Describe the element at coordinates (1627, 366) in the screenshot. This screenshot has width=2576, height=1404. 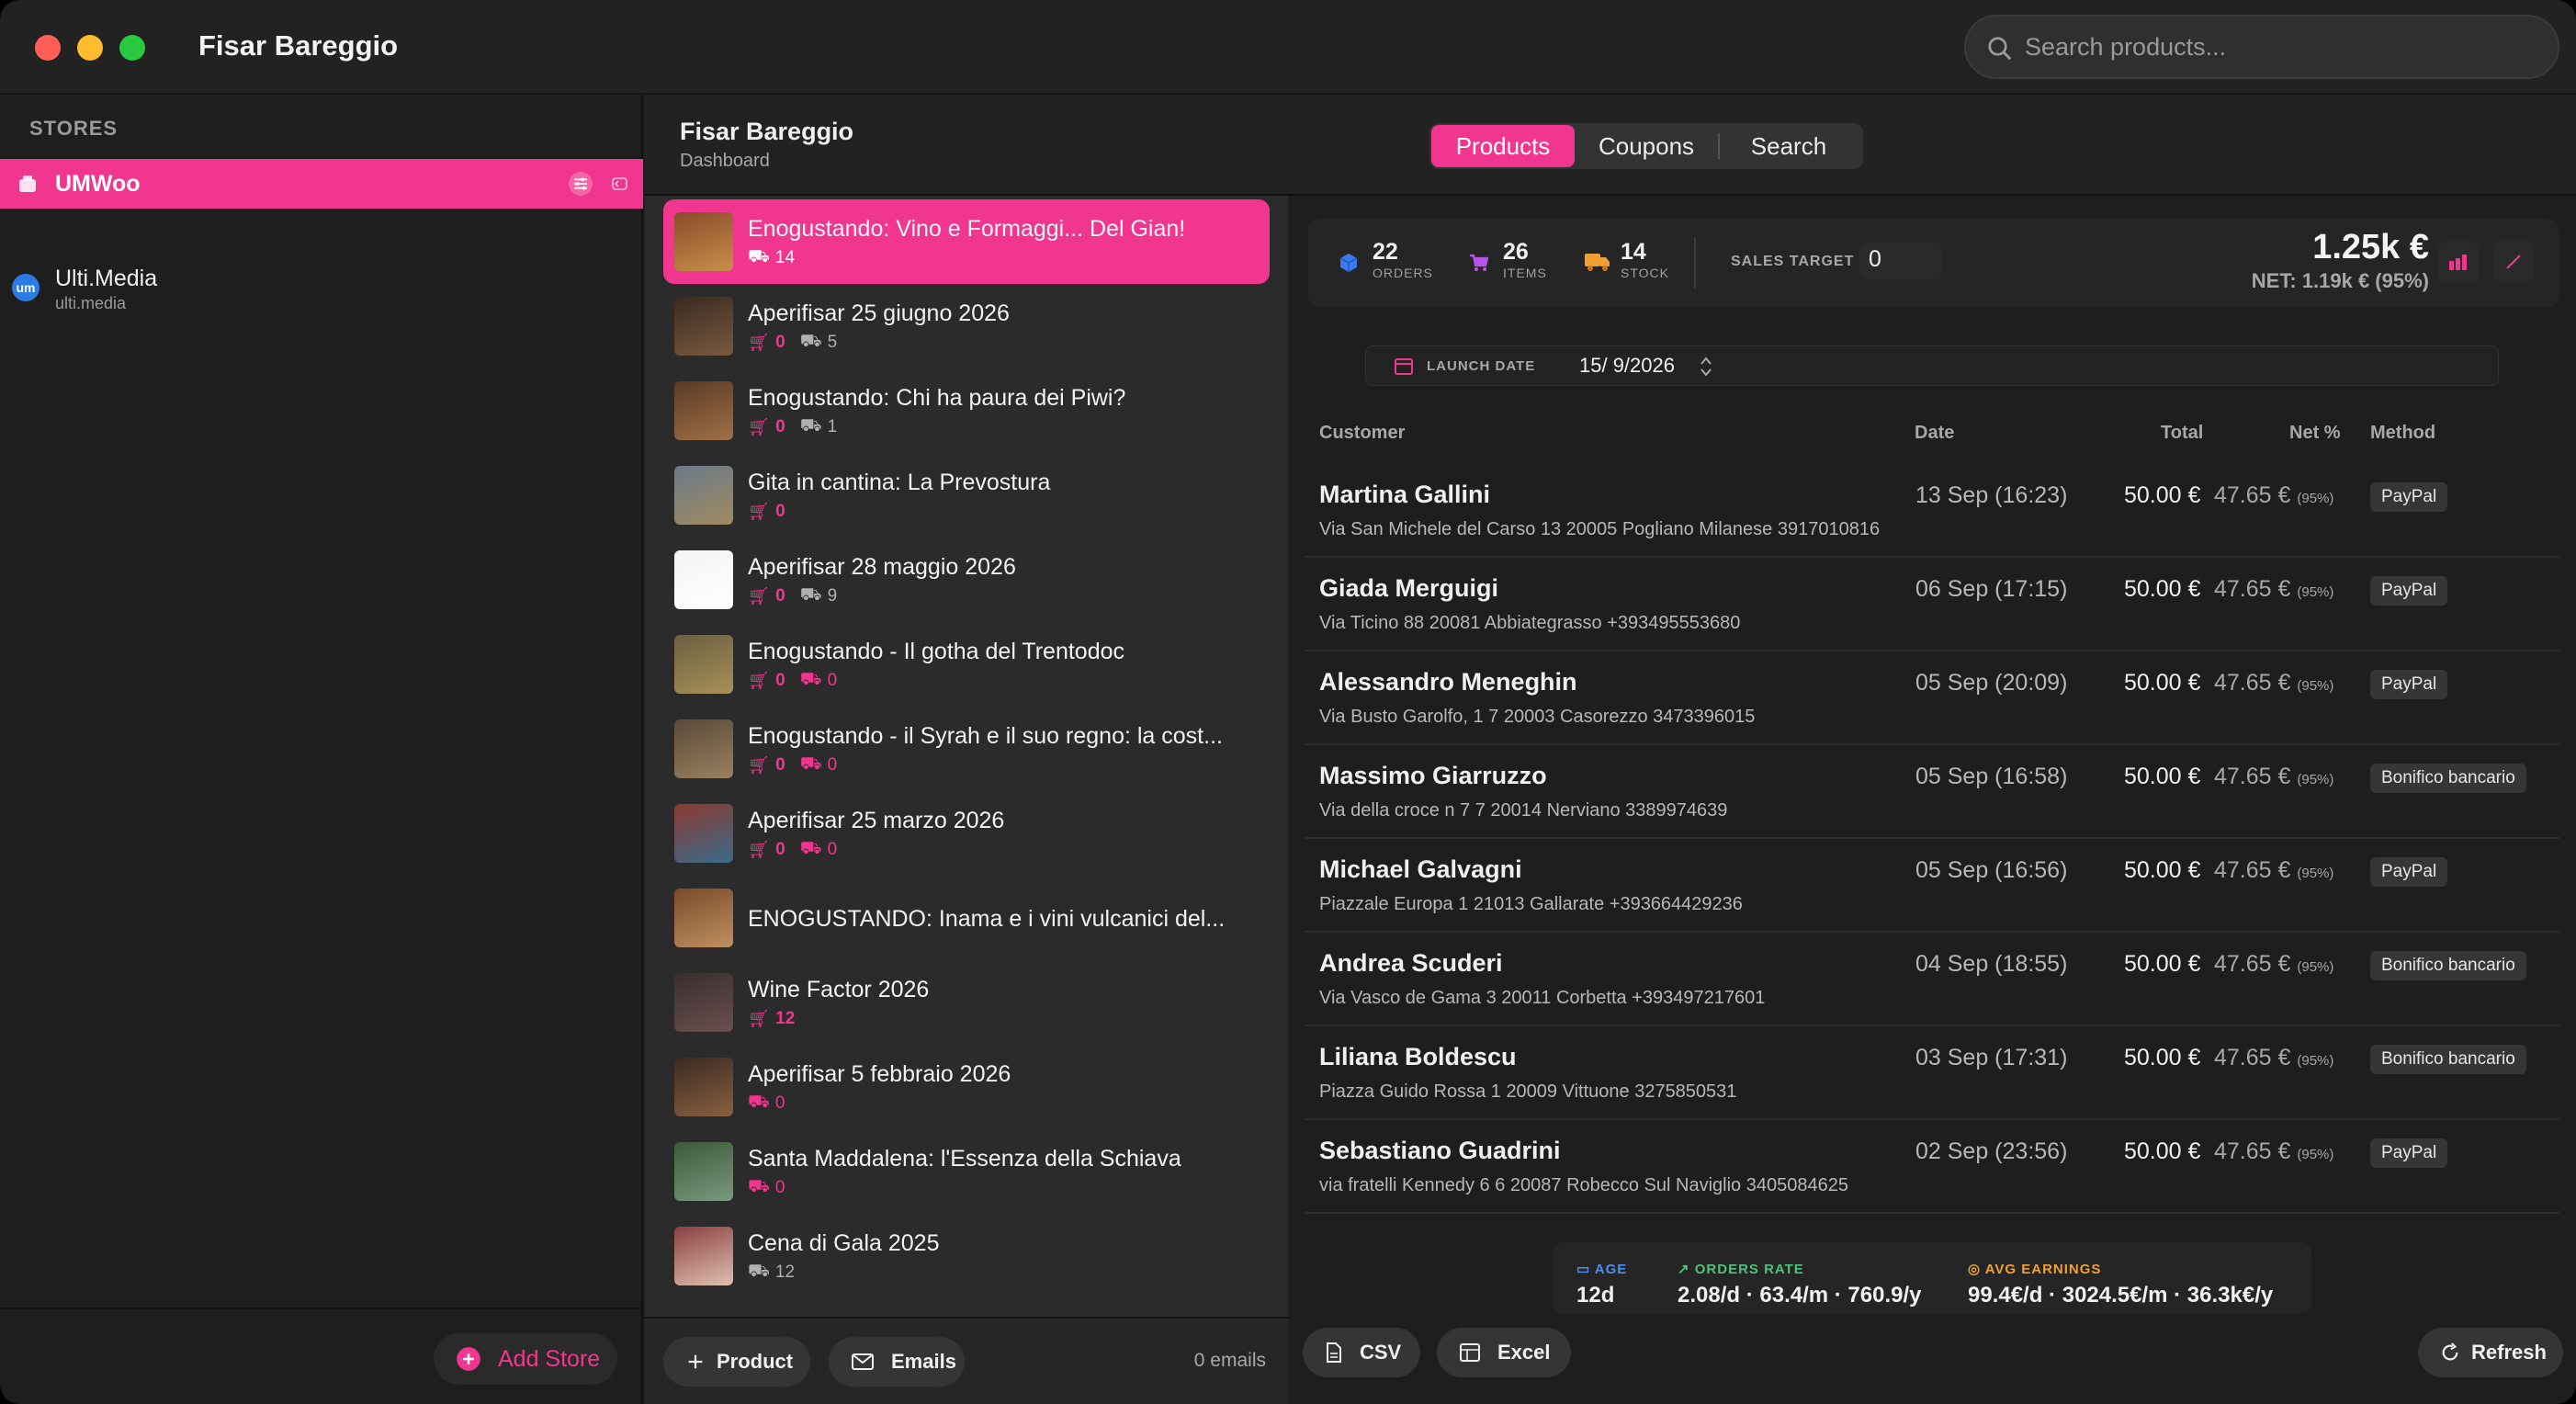
I see `launch-date-value: 15/ 9/2026` at that location.